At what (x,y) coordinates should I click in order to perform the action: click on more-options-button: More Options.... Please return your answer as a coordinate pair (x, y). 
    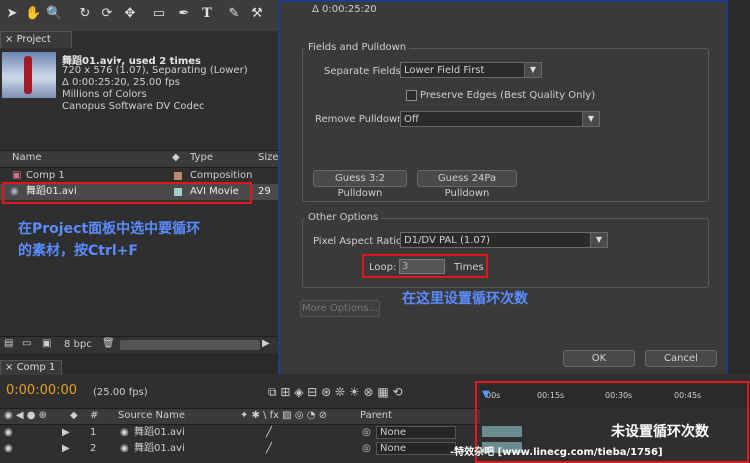
    Looking at the image, I should click on (340, 308).